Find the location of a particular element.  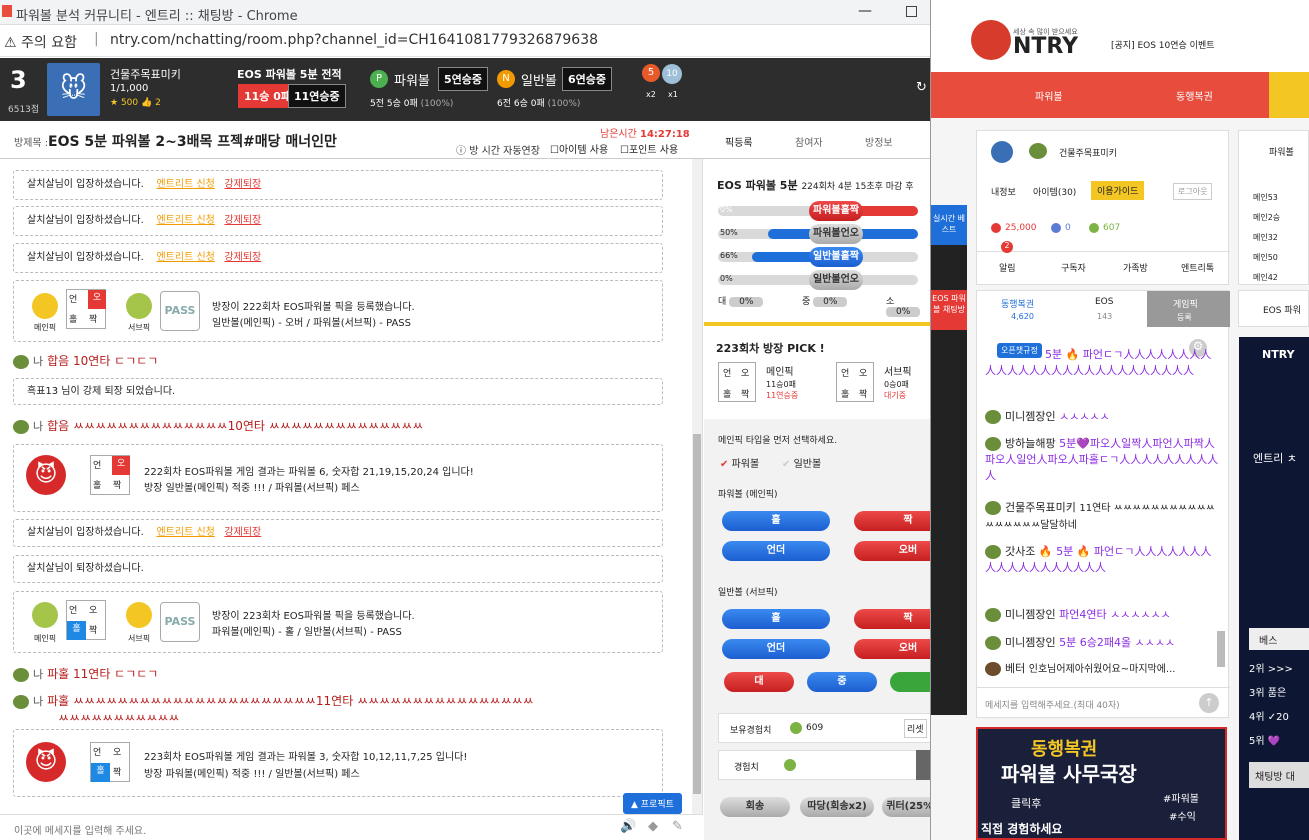

result-detail: 방장 일반볼(메인픽) 적중 !!! / 파워볼(서브픽) 페스 is located at coordinates (252, 488).